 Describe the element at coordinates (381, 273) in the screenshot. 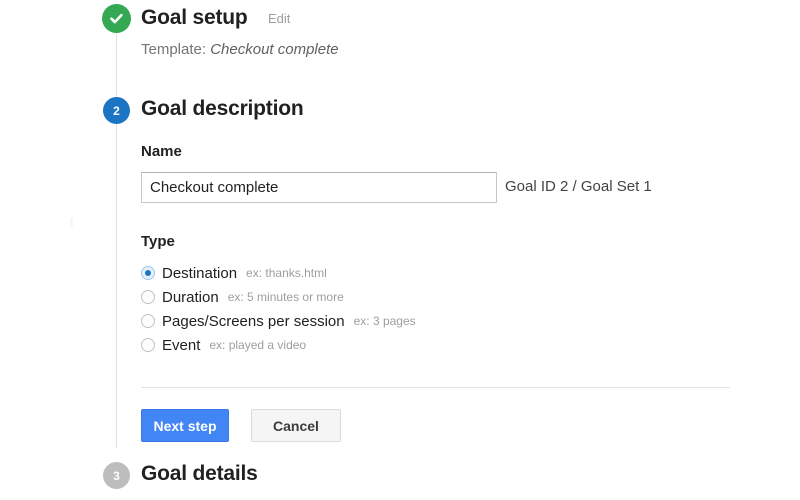

I see `radio-option-destination: Destination ex: thanks.html` at that location.